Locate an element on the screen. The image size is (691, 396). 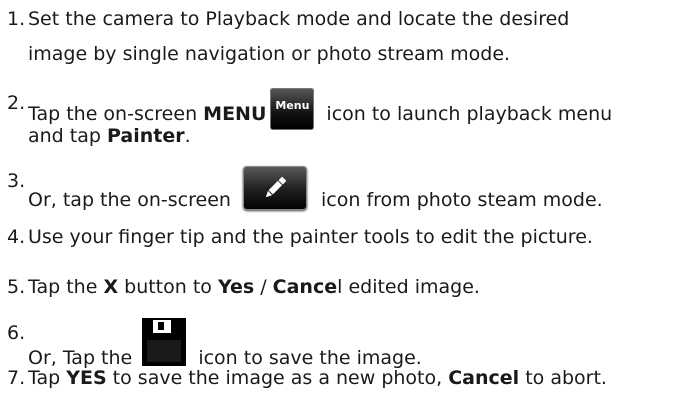
step-number: 6. is located at coordinates (16, 333).